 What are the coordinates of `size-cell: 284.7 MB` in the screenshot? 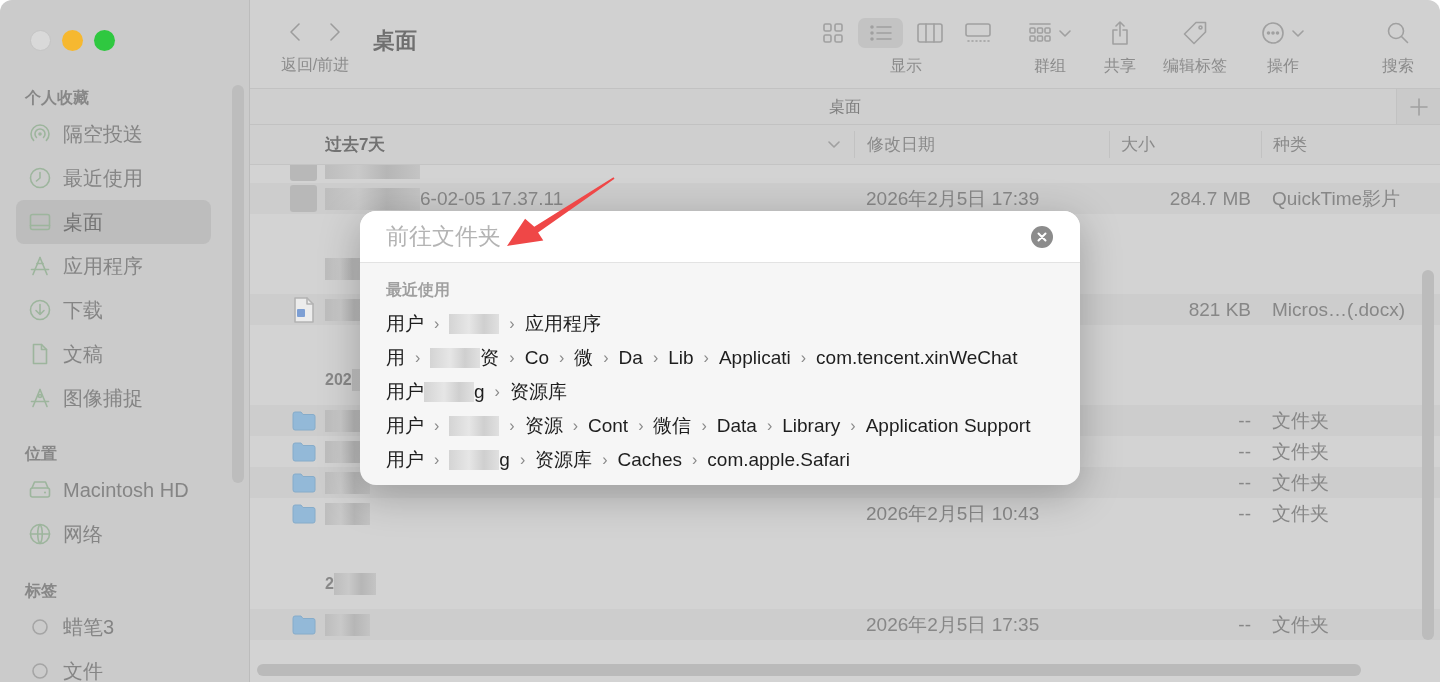 It's located at (1210, 198).